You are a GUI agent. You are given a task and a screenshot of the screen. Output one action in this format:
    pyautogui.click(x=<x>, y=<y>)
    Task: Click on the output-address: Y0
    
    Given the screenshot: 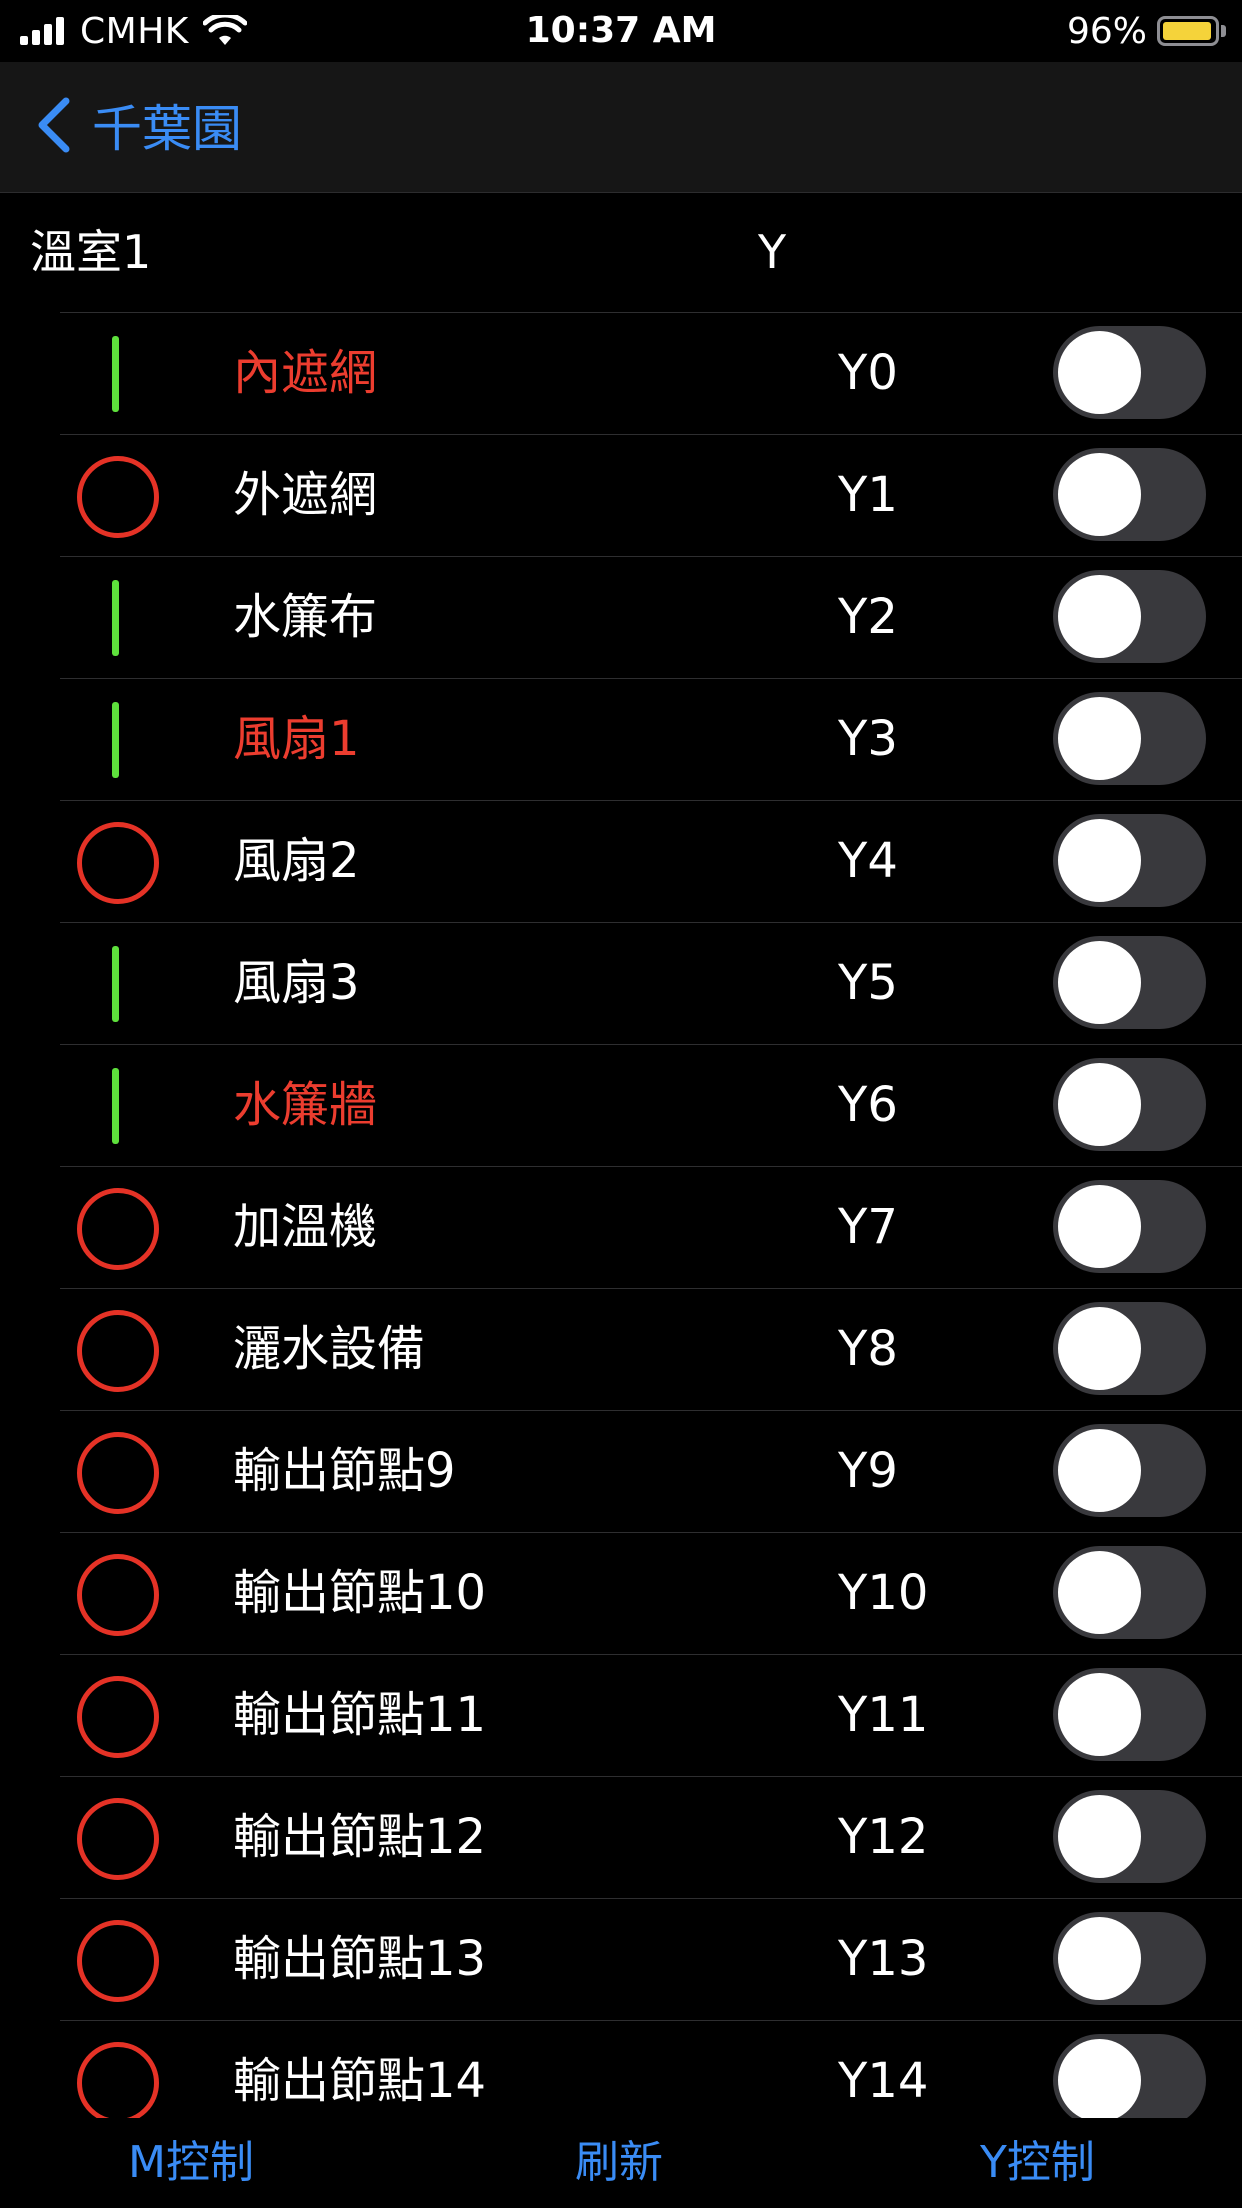 What is the action you would take?
    pyautogui.click(x=868, y=373)
    